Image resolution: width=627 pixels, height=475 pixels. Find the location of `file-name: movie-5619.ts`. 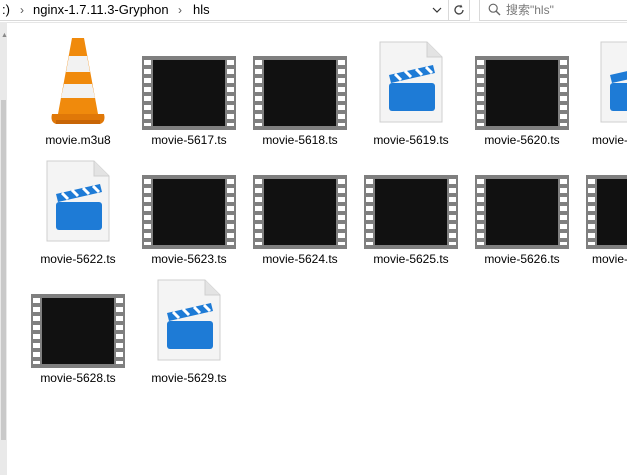

file-name: movie-5619.ts is located at coordinates (411, 140).